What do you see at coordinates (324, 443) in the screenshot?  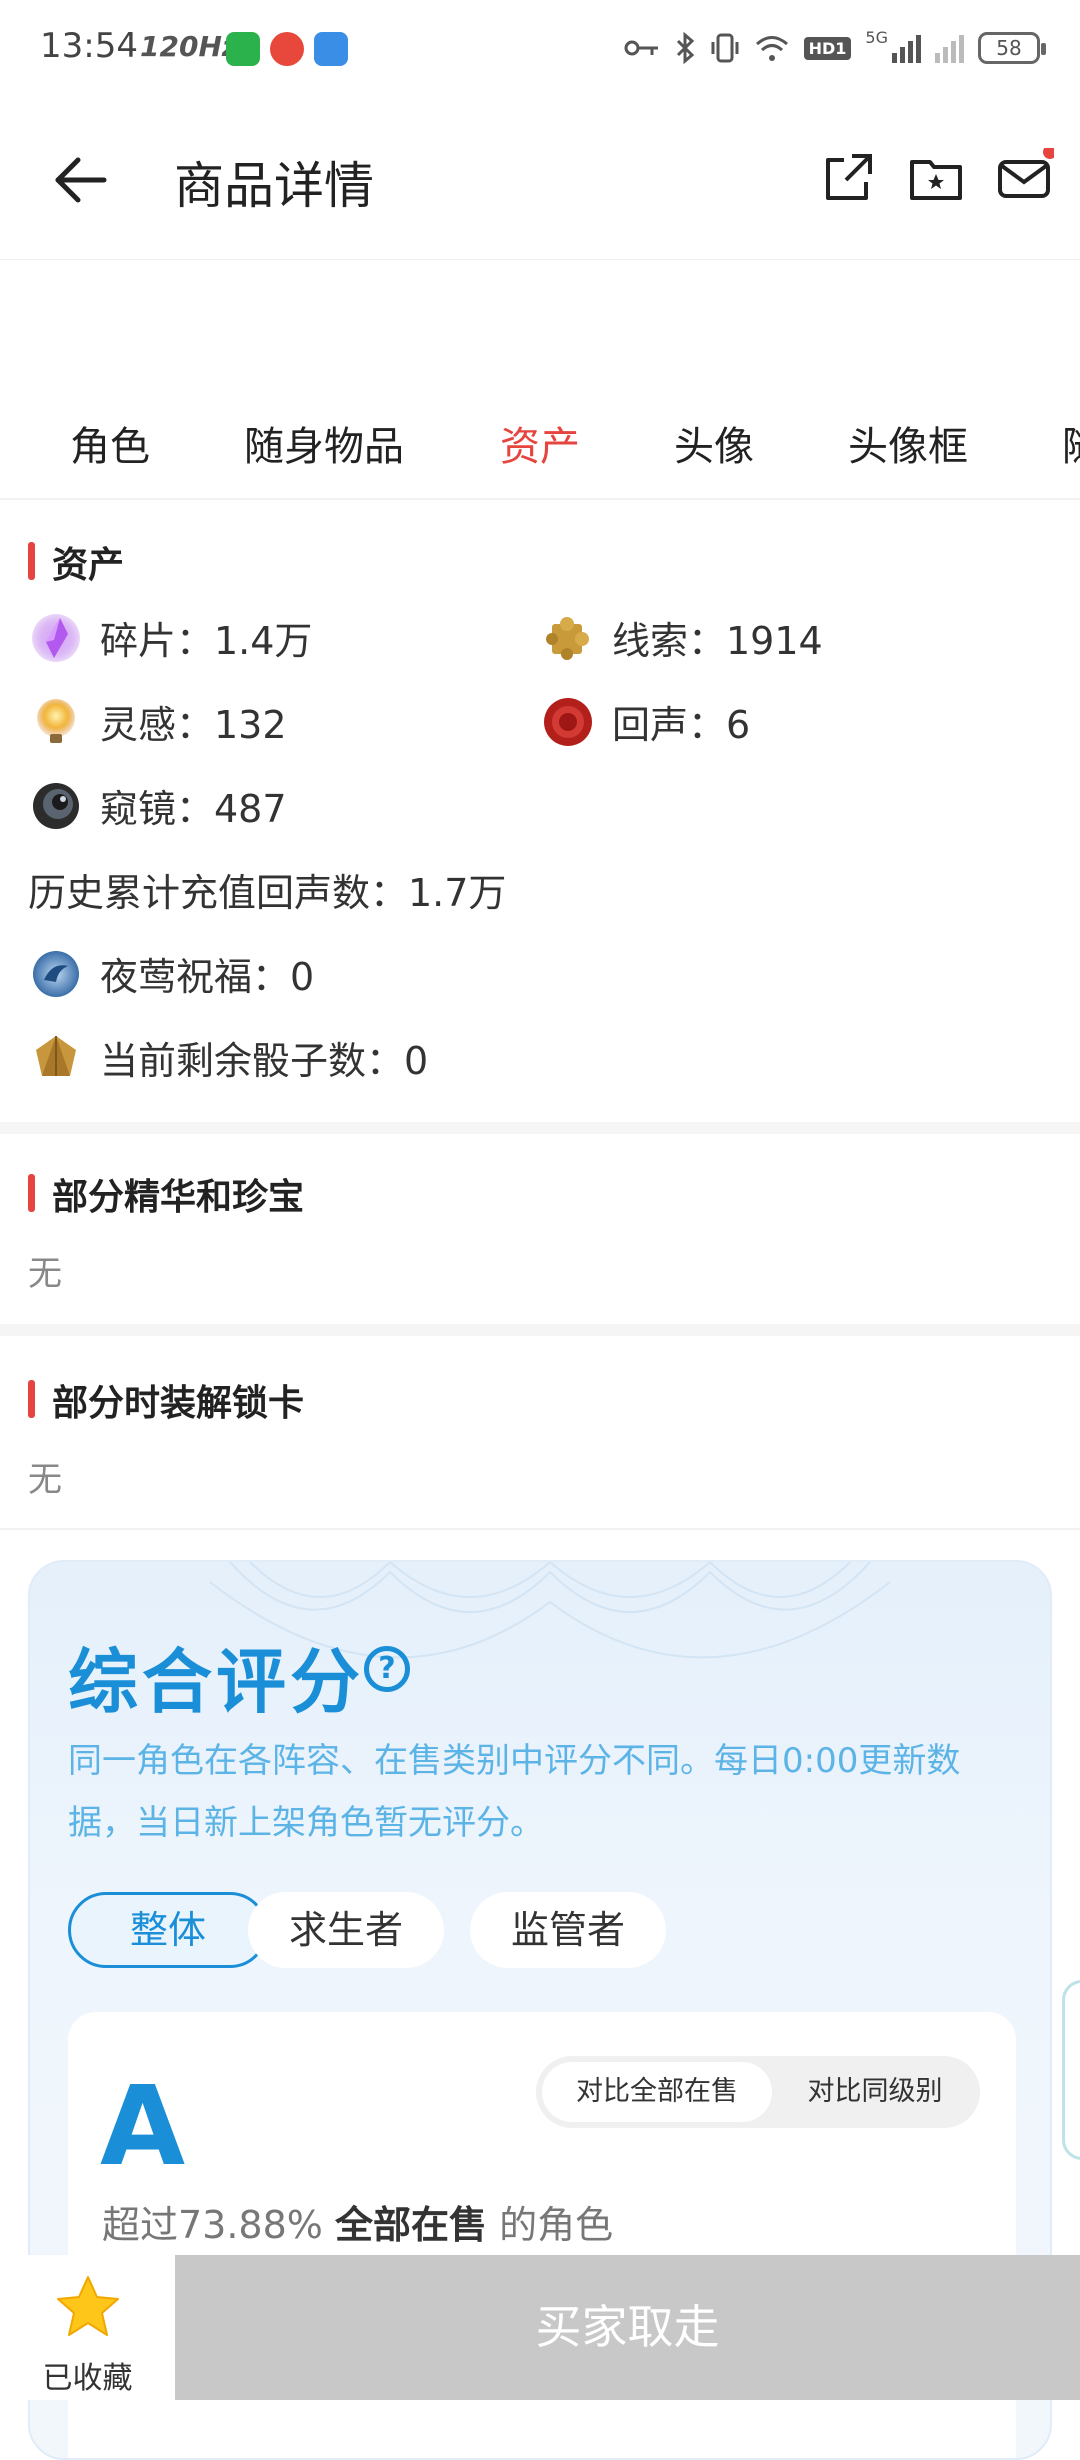 I see `tab-carry-items: 随身物品` at bounding box center [324, 443].